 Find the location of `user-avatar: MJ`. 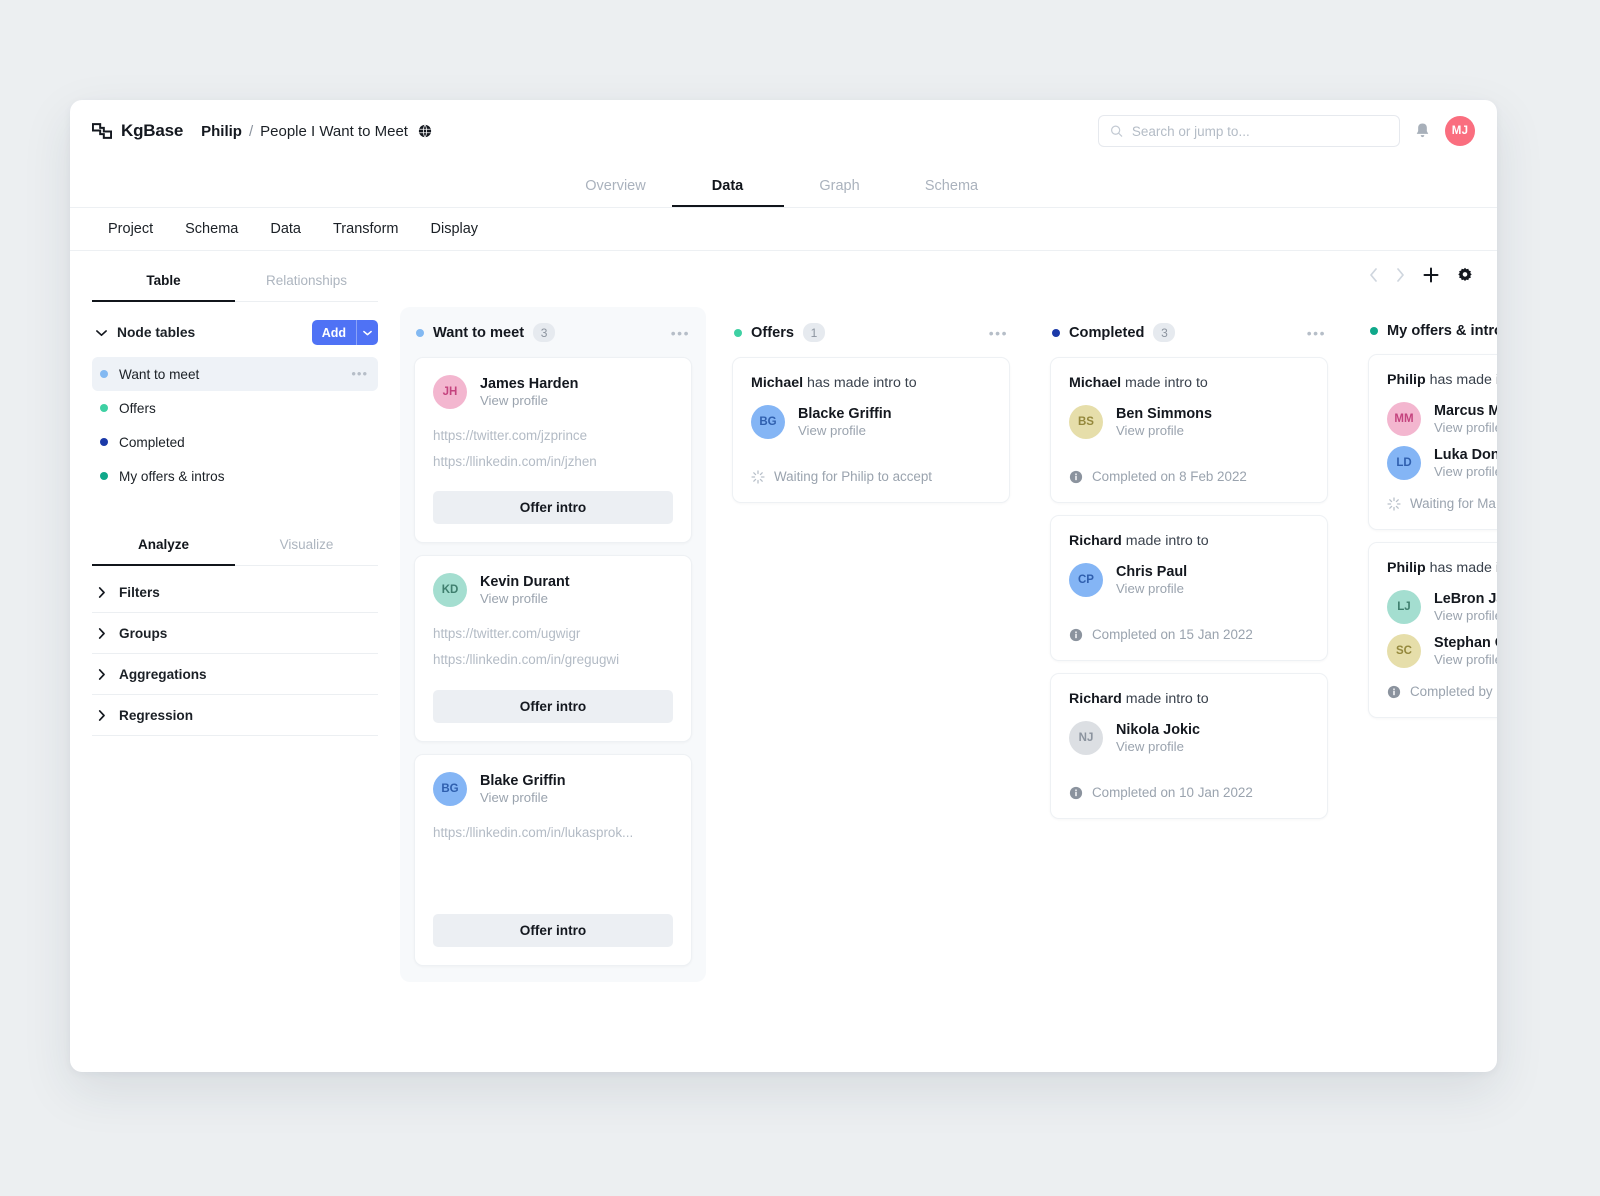

user-avatar: MJ is located at coordinates (1460, 131).